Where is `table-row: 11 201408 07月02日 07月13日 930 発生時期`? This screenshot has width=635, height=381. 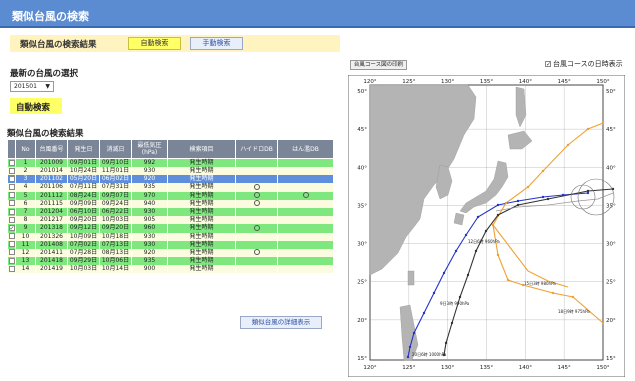
table-row: 11 201408 07月02日 07月13日 930 発生時期 is located at coordinates (170, 244).